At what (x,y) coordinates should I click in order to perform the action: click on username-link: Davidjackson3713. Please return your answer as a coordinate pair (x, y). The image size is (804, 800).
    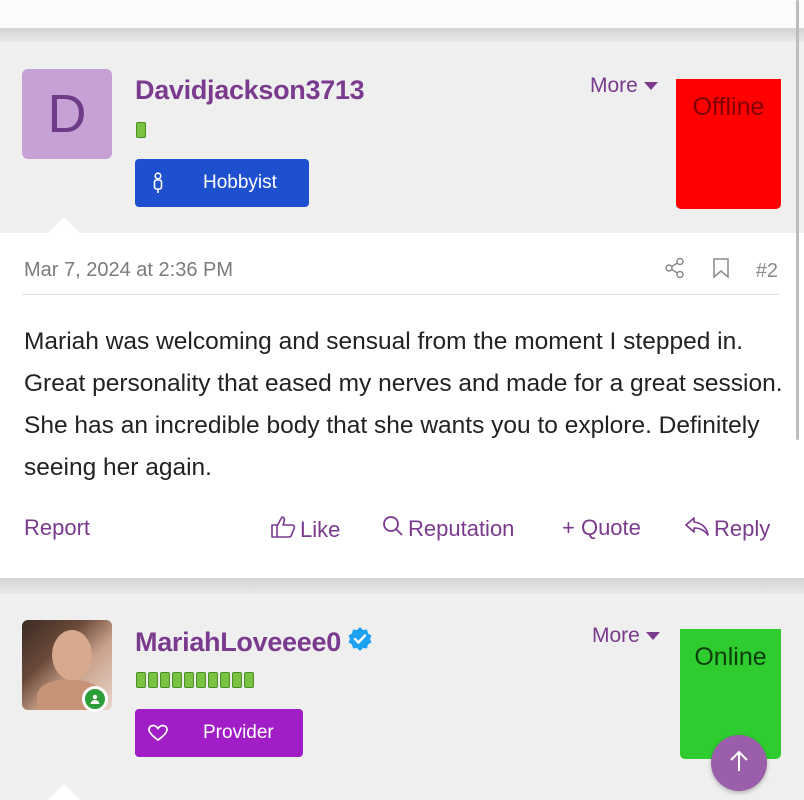
    Looking at the image, I should click on (250, 90).